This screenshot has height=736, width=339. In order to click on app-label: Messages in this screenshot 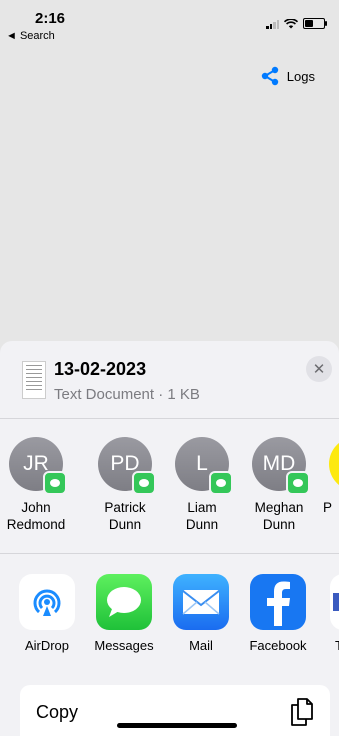, I will do `click(124, 645)`.